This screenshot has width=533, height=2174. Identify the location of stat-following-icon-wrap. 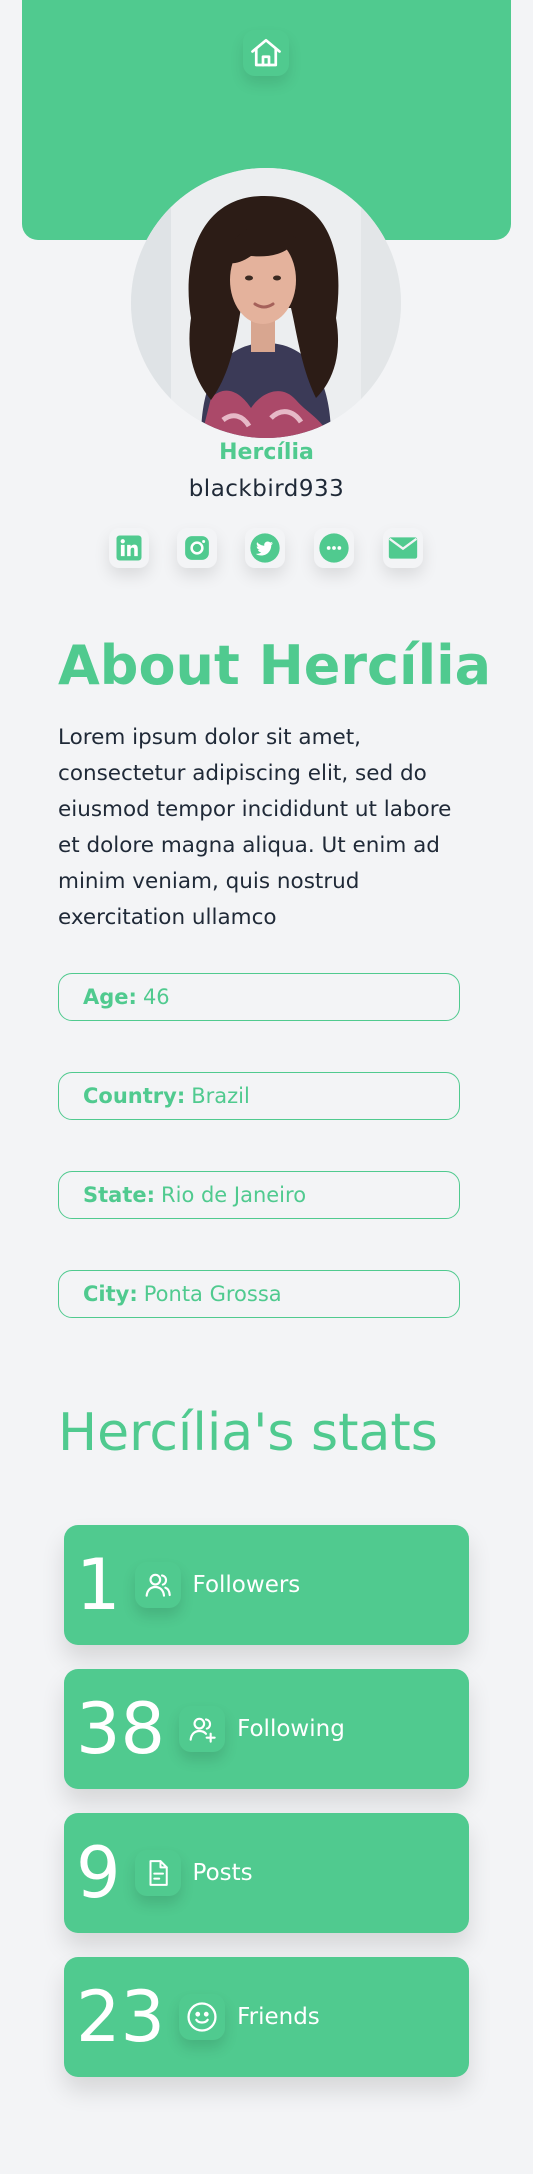
(202, 1729).